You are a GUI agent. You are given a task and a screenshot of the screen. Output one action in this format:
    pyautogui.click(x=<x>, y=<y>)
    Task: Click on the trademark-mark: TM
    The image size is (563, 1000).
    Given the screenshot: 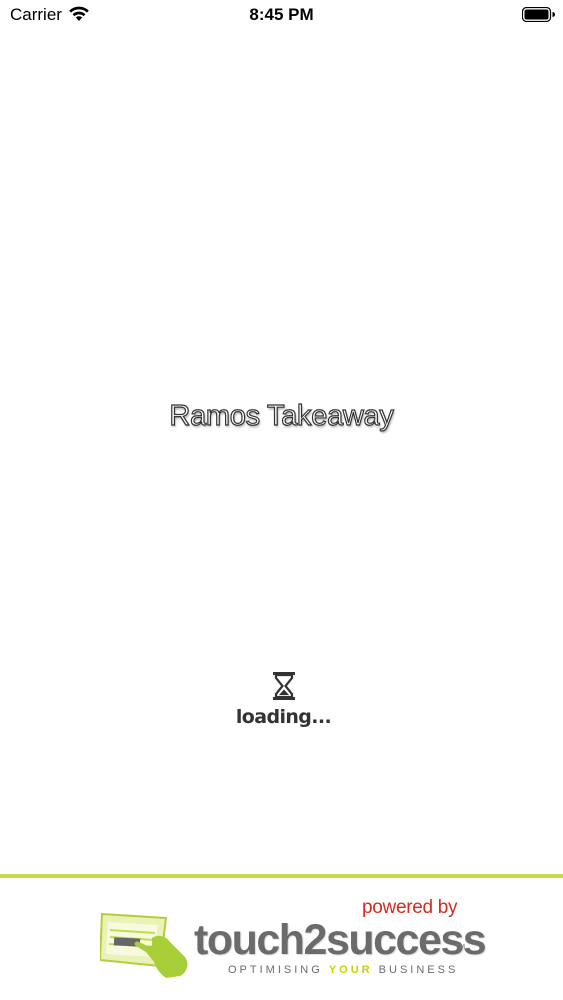 What is the action you would take?
    pyautogui.click(x=460, y=947)
    